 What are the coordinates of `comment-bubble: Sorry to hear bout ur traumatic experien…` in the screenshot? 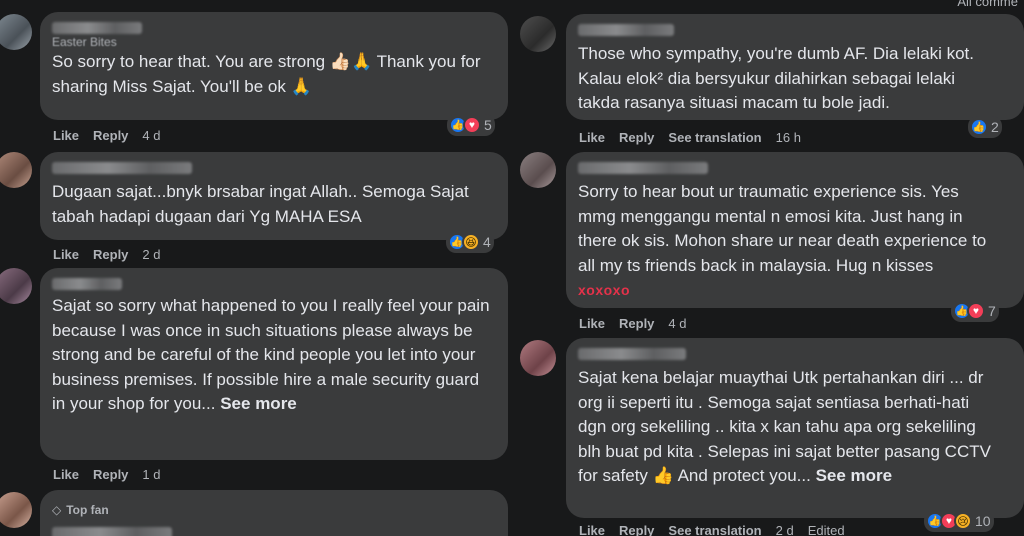 It's located at (795, 230).